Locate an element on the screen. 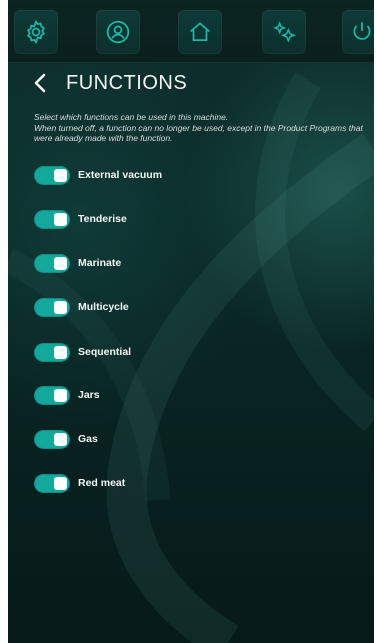 The width and height of the screenshot is (376, 643). function-label: Marinate is located at coordinates (100, 263).